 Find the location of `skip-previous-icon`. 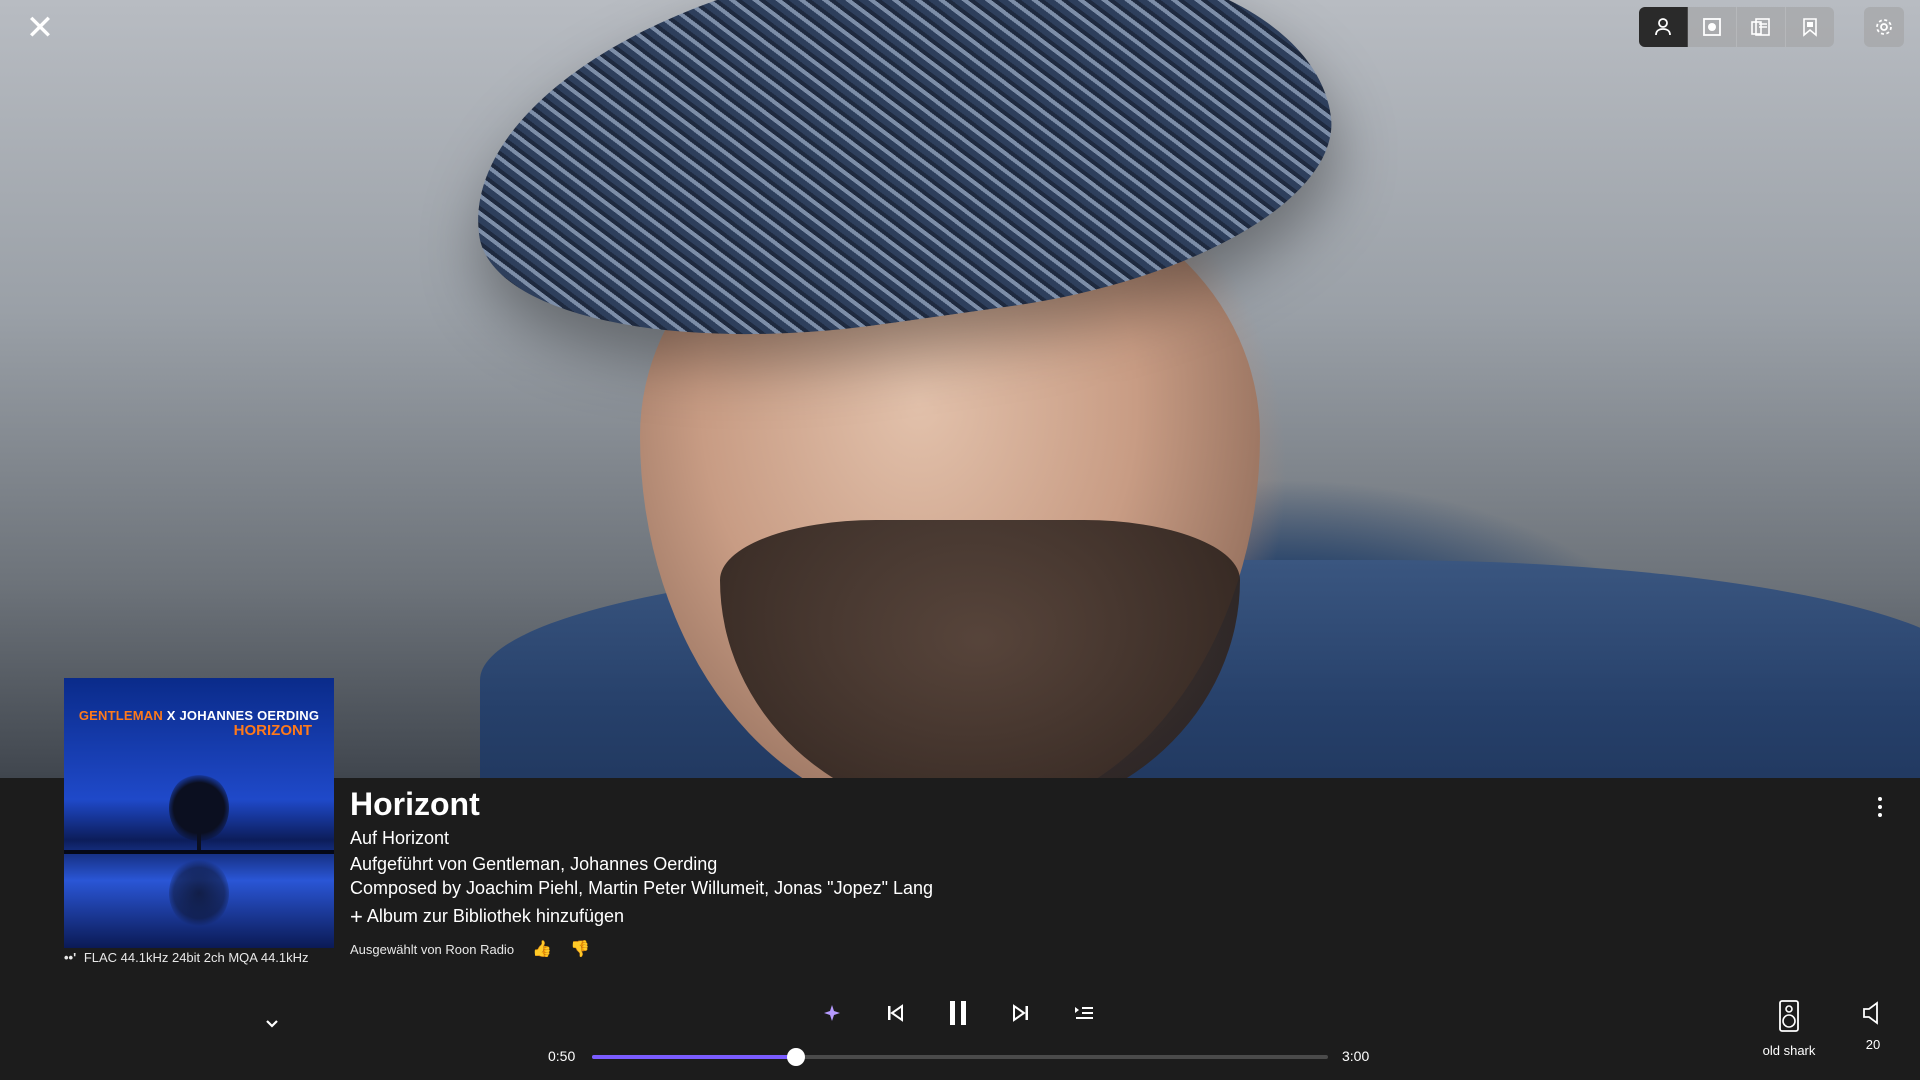

skip-previous-icon is located at coordinates (895, 1013).